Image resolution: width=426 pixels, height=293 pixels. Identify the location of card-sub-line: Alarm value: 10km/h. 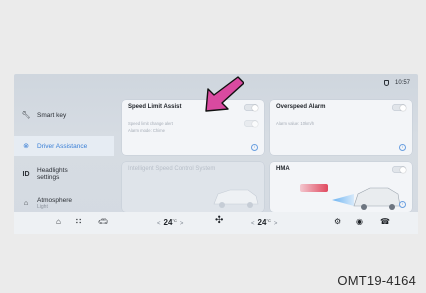
(295, 123).